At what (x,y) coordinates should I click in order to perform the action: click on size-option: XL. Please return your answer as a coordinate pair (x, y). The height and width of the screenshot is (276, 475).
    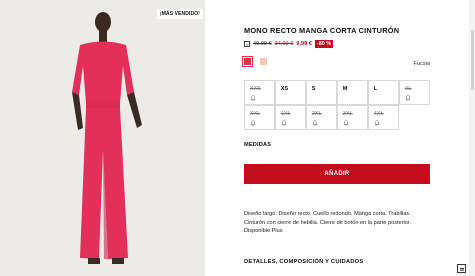
    Looking at the image, I should click on (414, 92).